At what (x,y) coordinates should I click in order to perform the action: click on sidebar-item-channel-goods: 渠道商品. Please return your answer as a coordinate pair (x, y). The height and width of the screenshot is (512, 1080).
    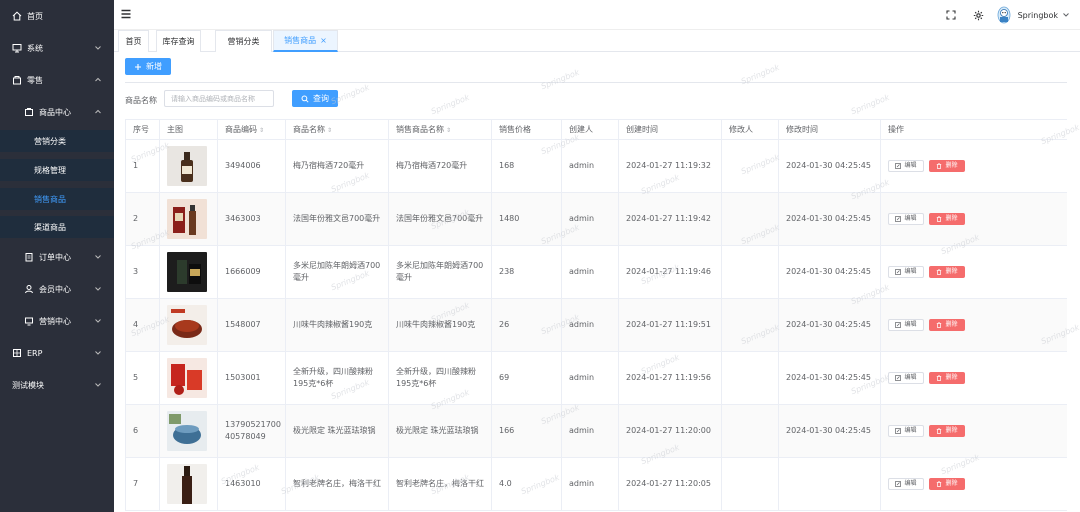
    Looking at the image, I should click on (57, 227).